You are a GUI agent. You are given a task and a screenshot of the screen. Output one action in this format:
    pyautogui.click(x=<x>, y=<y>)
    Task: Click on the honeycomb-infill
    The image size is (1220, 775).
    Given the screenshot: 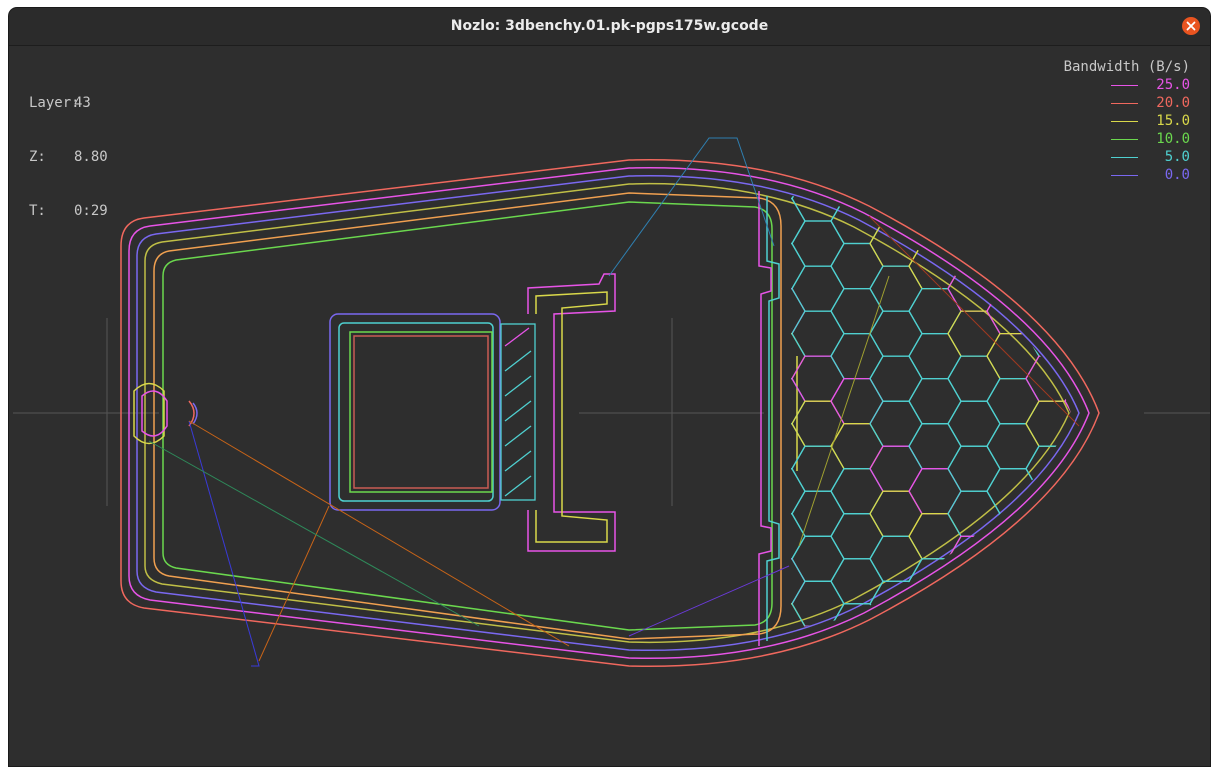 What is the action you would take?
    pyautogui.click(x=931, y=412)
    